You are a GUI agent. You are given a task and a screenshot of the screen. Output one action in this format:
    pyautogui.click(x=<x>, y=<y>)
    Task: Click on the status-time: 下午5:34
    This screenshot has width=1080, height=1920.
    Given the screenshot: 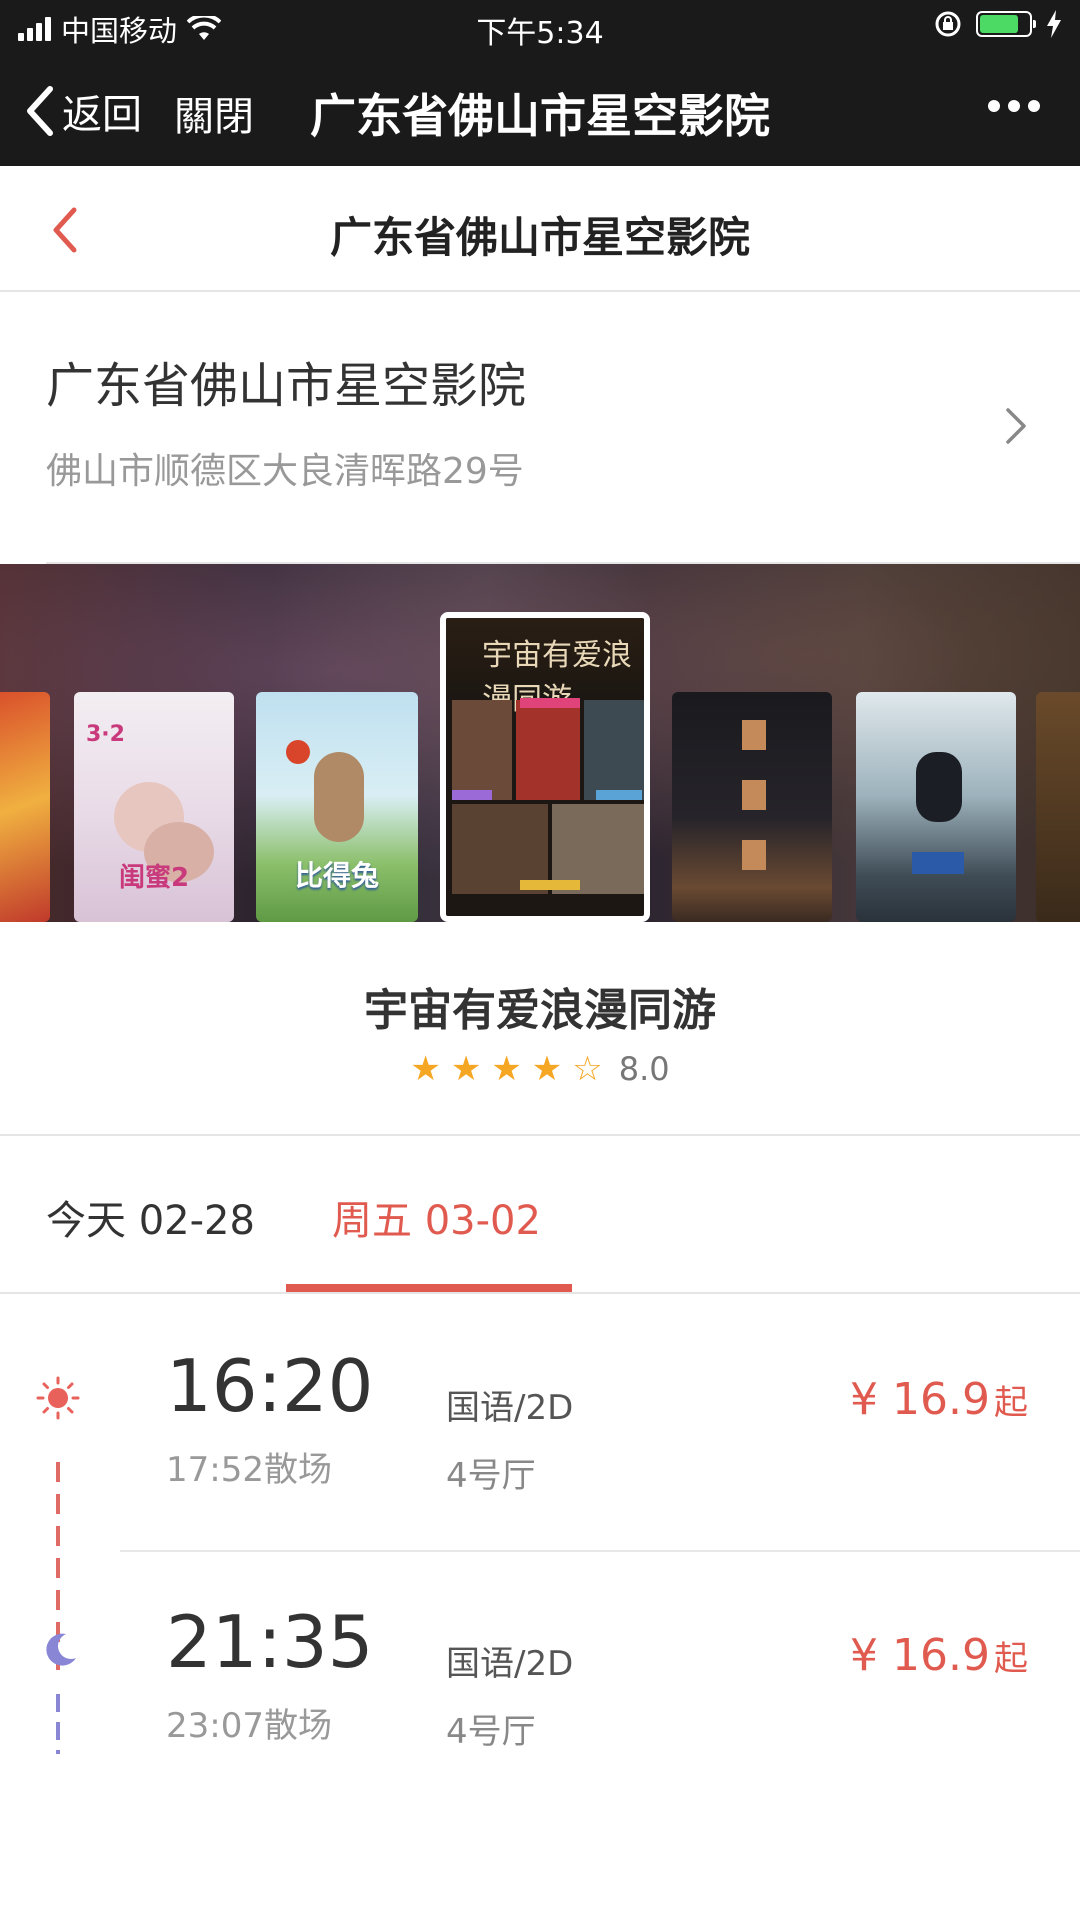 What is the action you would take?
    pyautogui.click(x=540, y=33)
    